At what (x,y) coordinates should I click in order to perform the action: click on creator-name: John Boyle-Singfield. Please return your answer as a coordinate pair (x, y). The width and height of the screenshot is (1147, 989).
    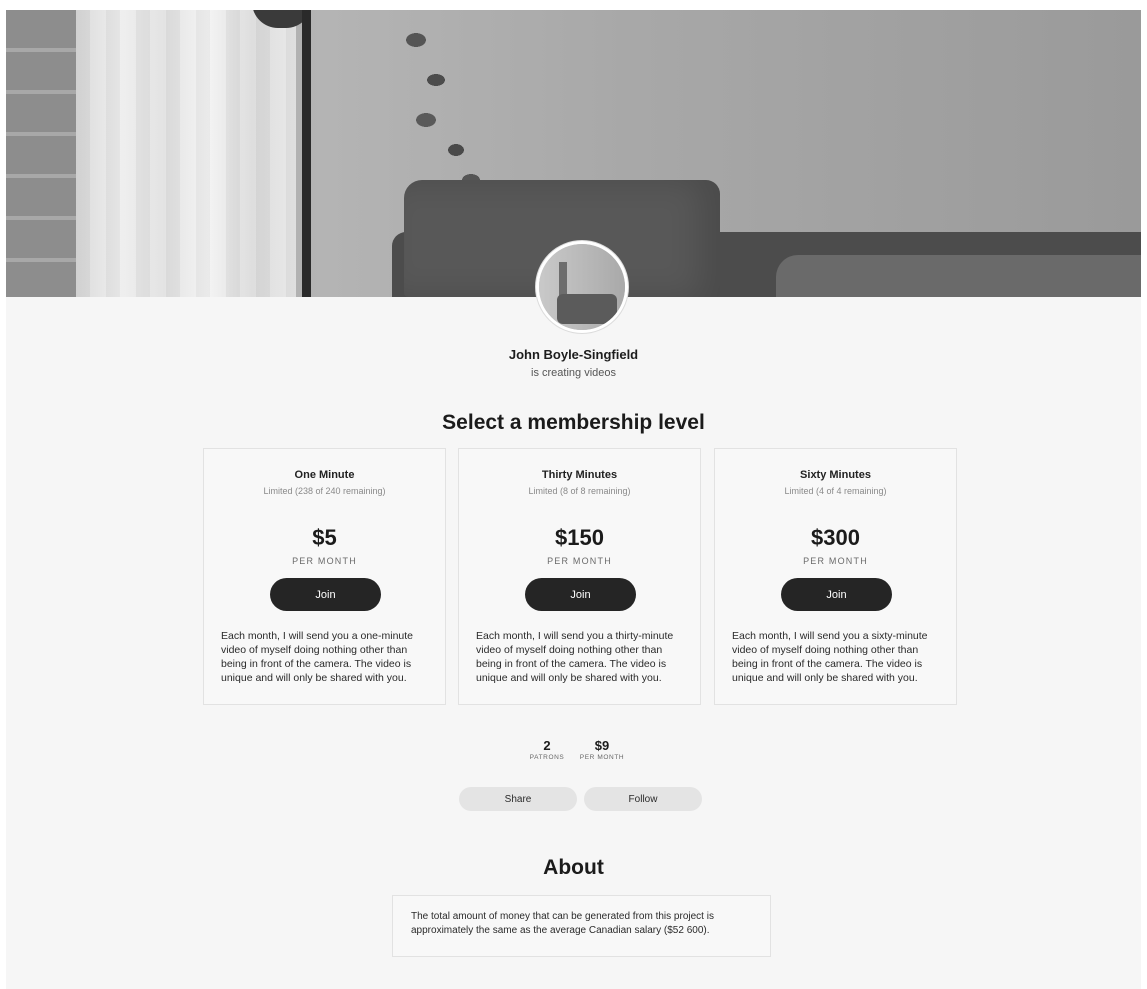
    Looking at the image, I should click on (573, 354).